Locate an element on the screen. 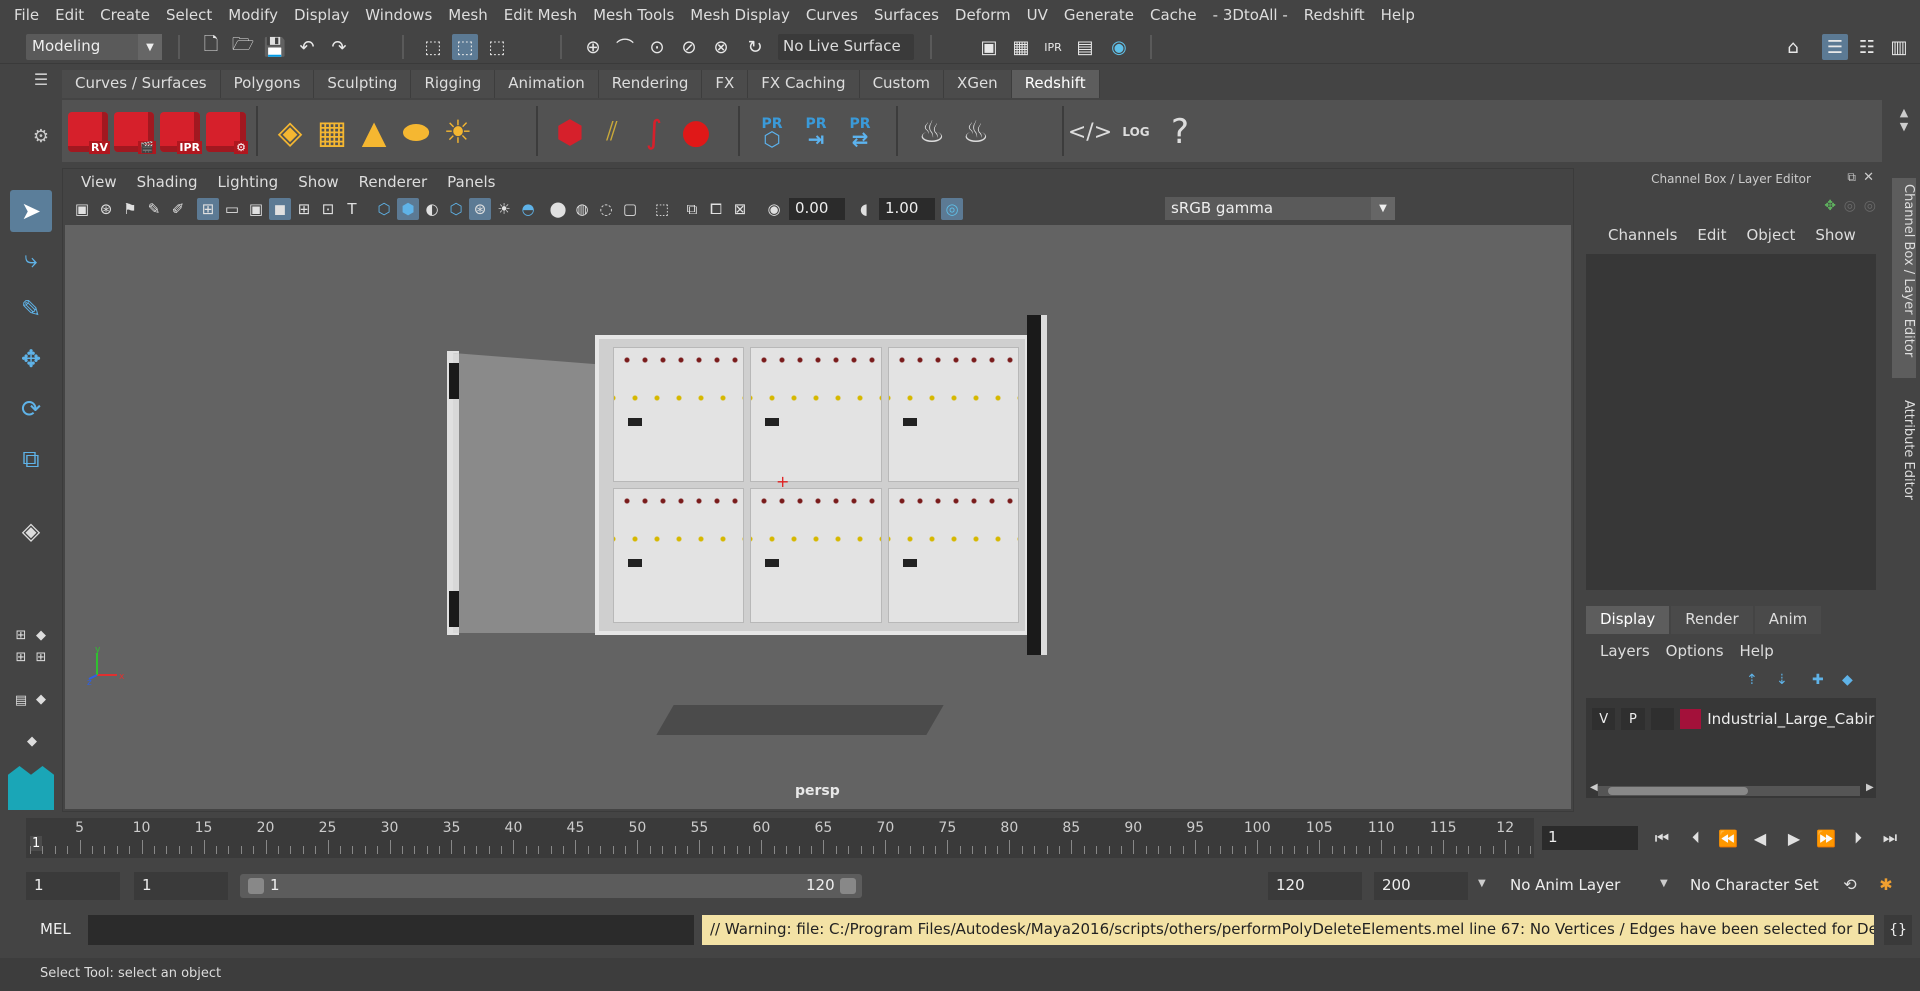 The image size is (1920, 991). menu-surfaces: Surfaces is located at coordinates (906, 15).